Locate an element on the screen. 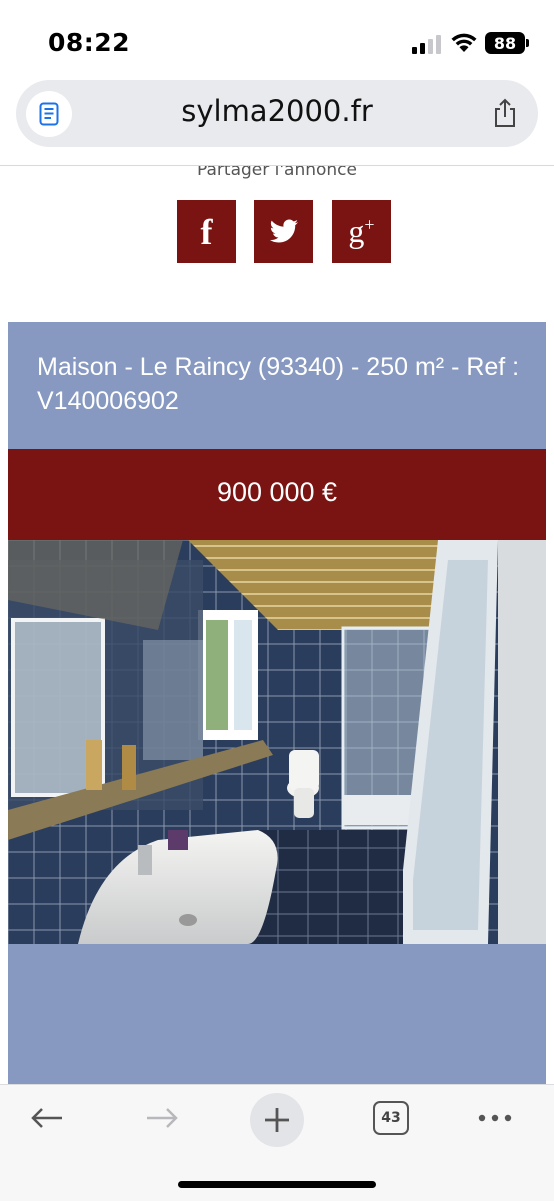  back-arrow-icon is located at coordinates (46, 1118).